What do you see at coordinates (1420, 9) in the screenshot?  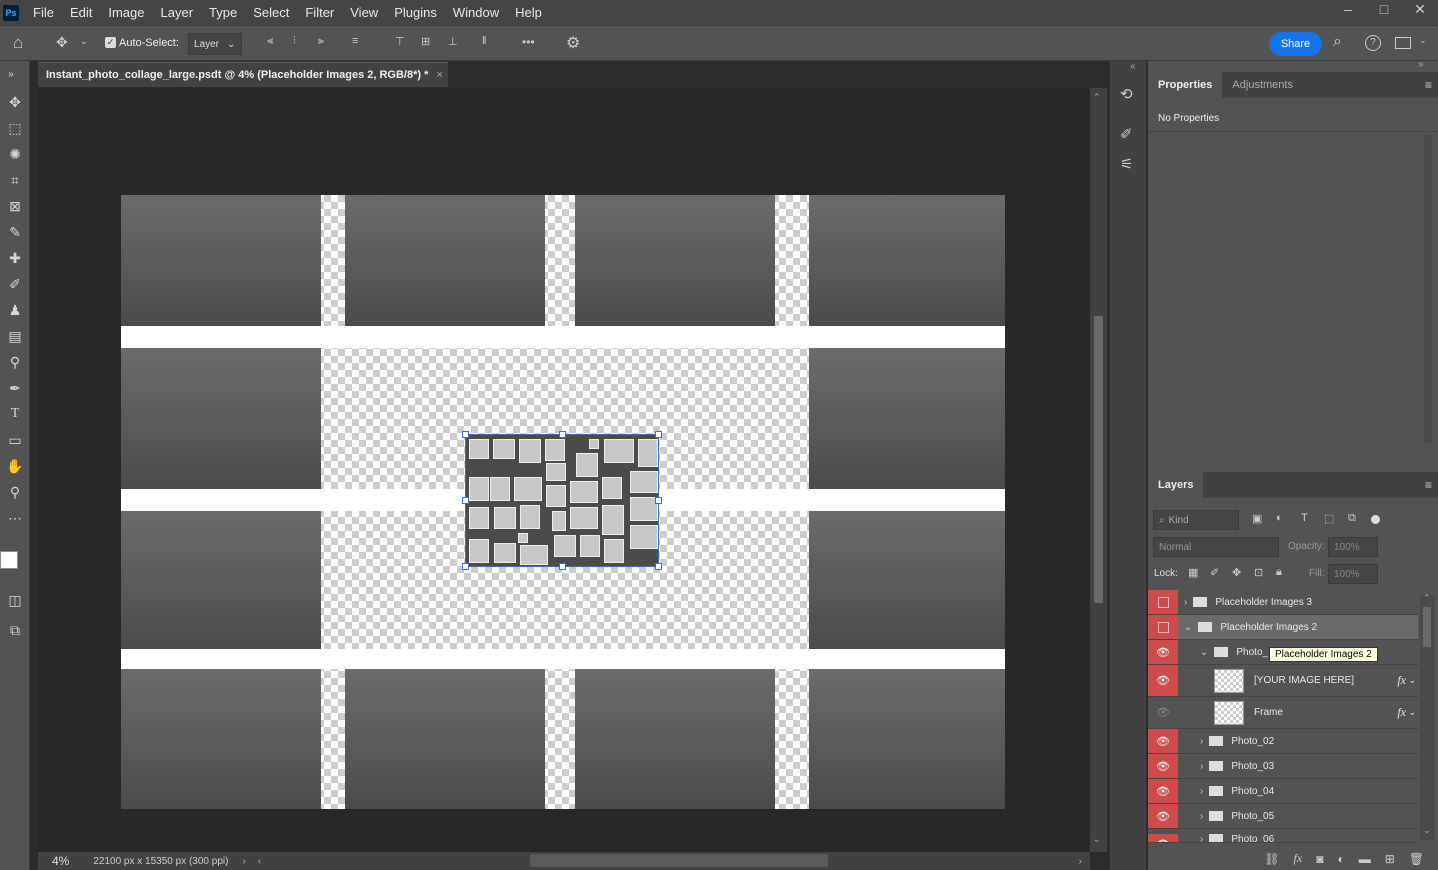 I see `close-window-button: ✕` at bounding box center [1420, 9].